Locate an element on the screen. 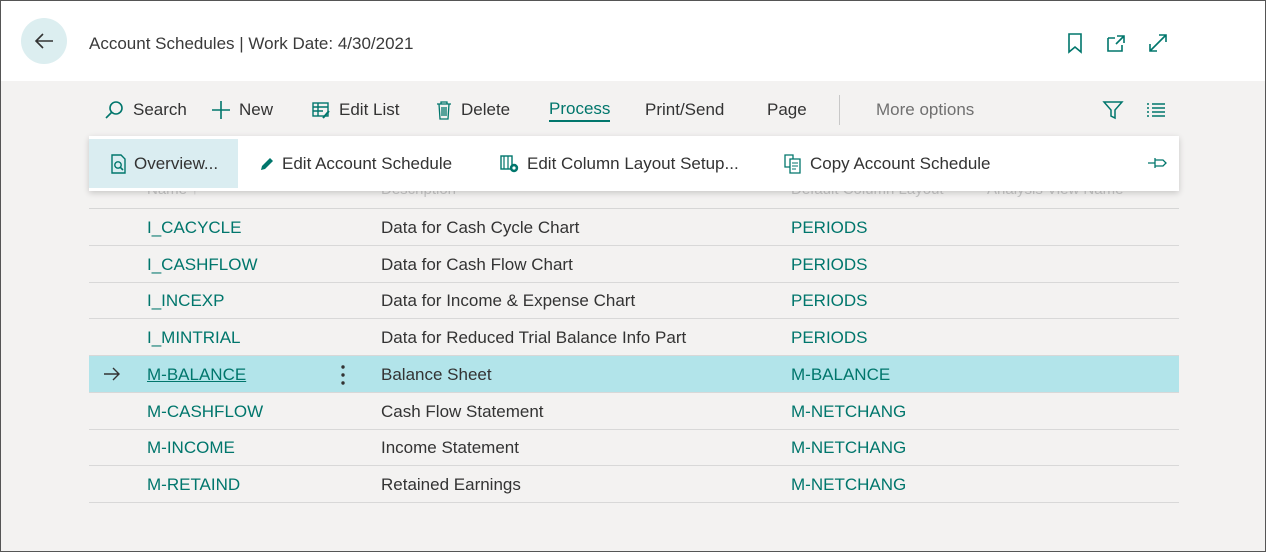 The image size is (1266, 552). delete-button: Delete is located at coordinates (472, 110).